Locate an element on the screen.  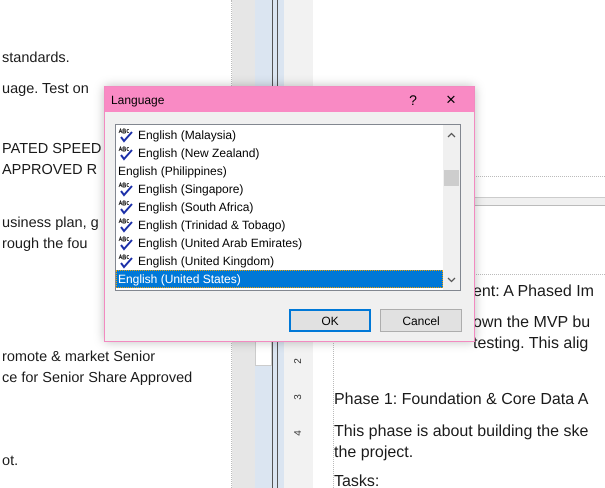
text-paragraph: romote & market Senior ce for Senior Share Approved is located at coordinates (96, 368).